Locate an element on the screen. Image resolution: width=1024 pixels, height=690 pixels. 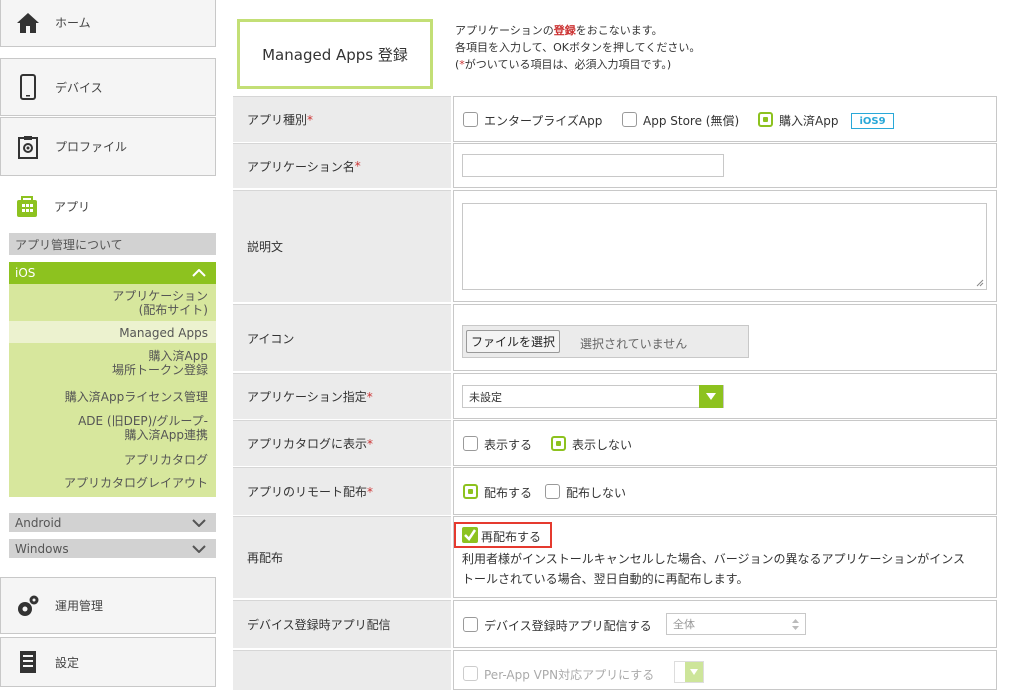
app-type-label: アプリ種別 * is located at coordinates (342, 119).